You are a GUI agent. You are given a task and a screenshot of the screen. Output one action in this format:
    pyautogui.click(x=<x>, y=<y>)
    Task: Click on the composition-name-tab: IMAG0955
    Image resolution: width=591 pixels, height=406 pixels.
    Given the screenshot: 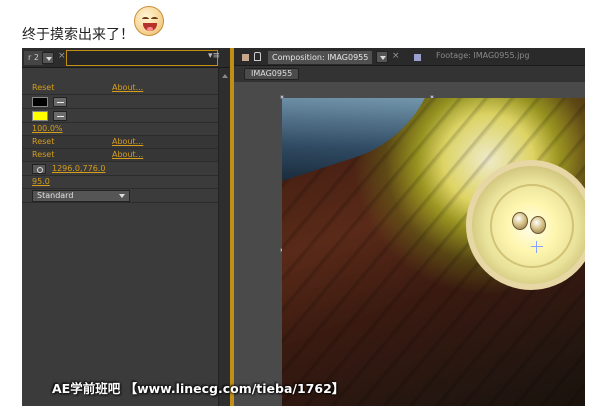 What is the action you would take?
    pyautogui.click(x=272, y=74)
    